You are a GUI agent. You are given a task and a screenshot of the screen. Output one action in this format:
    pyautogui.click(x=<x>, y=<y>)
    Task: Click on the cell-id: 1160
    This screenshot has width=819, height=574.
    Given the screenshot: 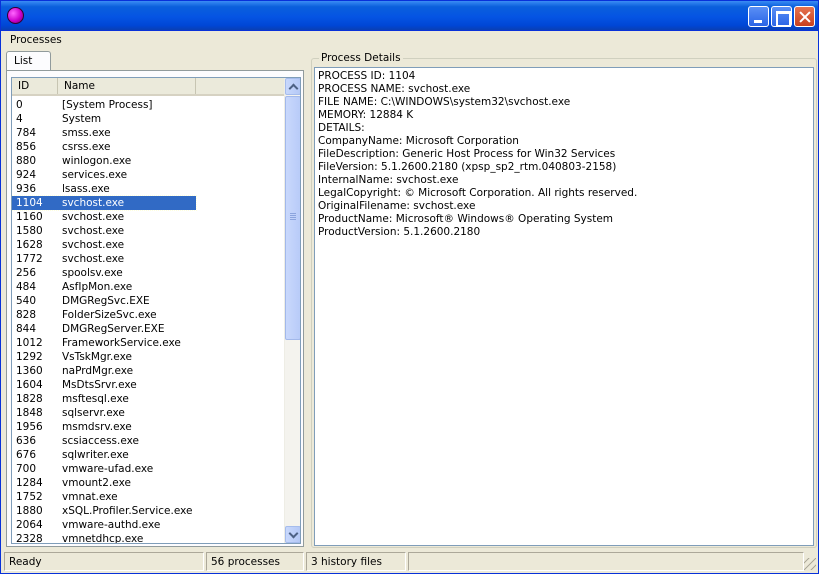 What is the action you would take?
    pyautogui.click(x=29, y=217)
    